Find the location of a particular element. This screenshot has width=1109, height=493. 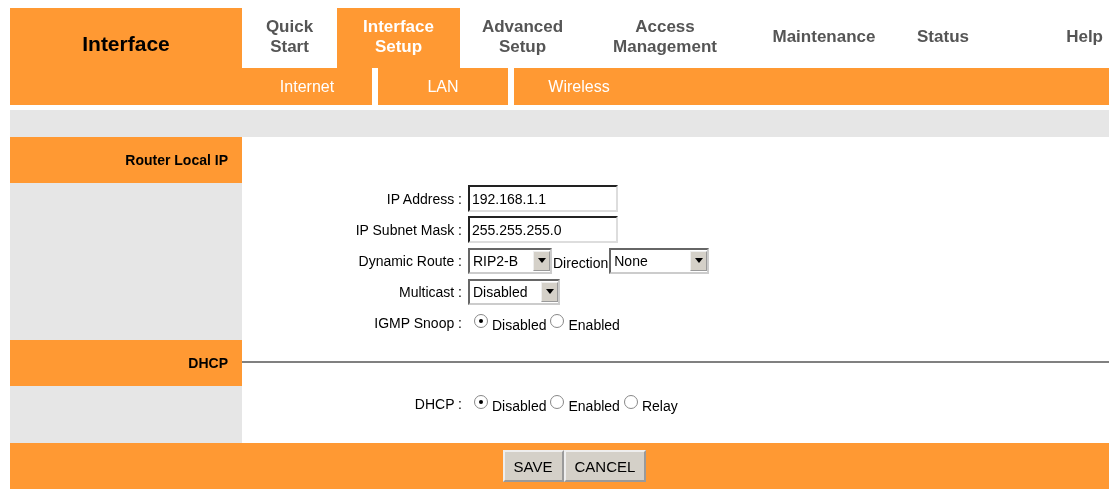

field-label: Dynamic Route : is located at coordinates (410, 260).